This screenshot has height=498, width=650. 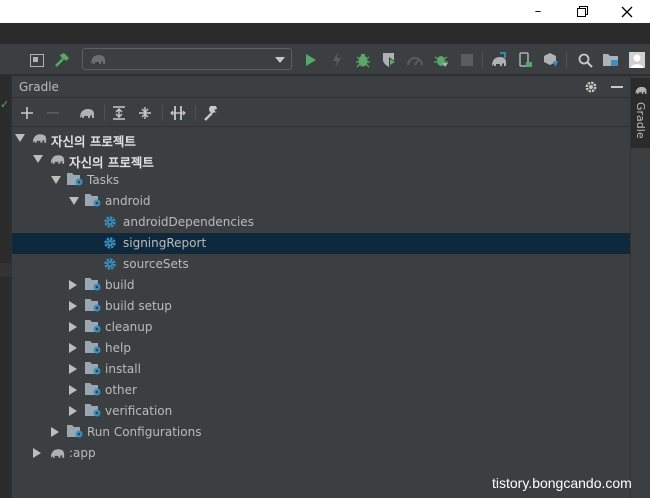 I want to click on tree-row: other, so click(x=321, y=390).